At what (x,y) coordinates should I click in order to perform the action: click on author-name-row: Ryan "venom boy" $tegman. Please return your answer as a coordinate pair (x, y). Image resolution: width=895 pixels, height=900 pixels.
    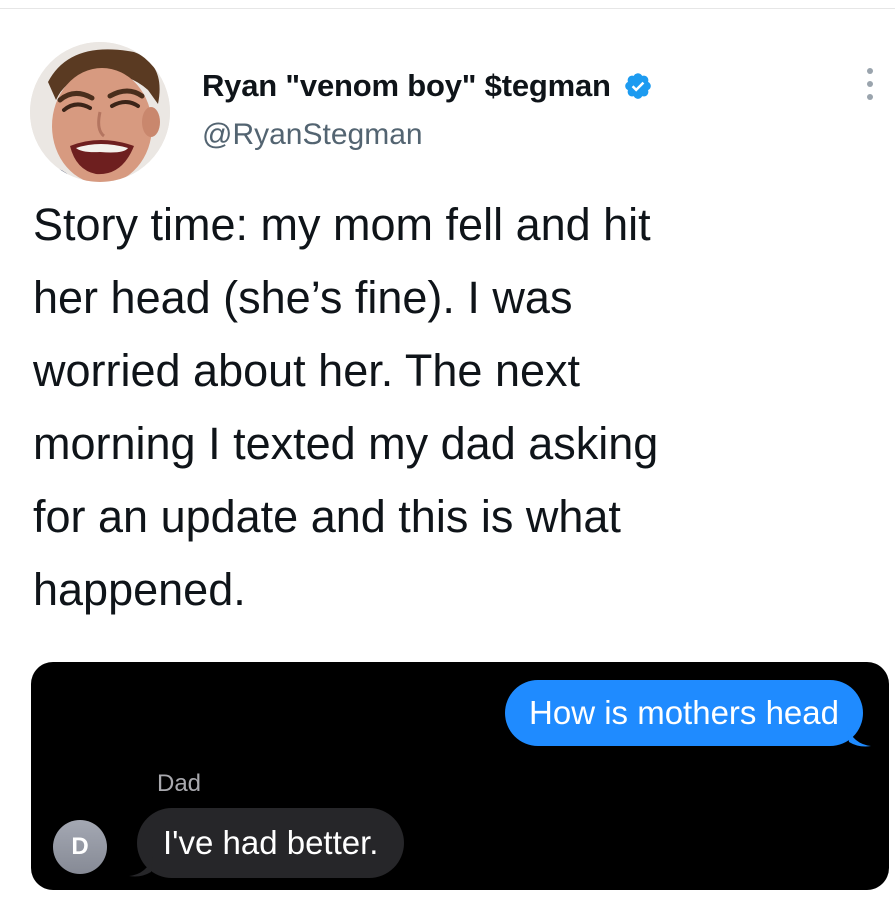
    Looking at the image, I should click on (427, 86).